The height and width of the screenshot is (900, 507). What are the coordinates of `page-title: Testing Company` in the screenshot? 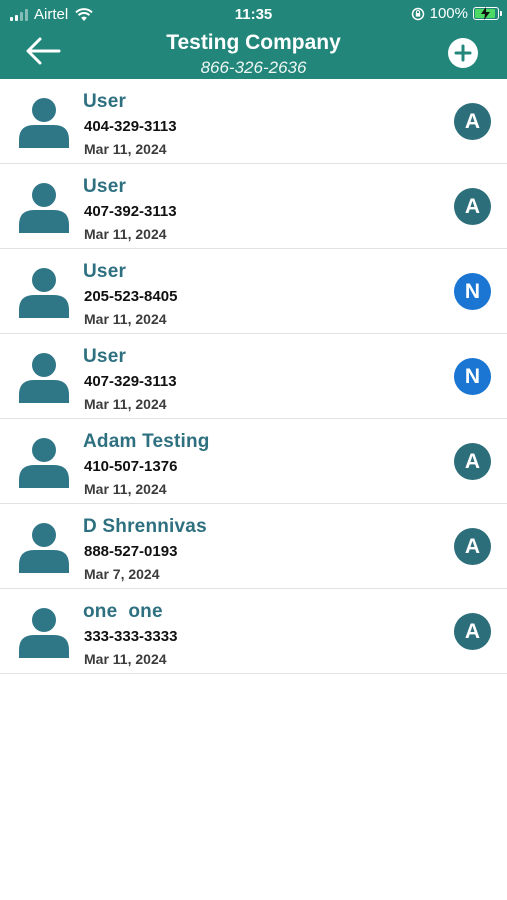 It's located at (253, 42).